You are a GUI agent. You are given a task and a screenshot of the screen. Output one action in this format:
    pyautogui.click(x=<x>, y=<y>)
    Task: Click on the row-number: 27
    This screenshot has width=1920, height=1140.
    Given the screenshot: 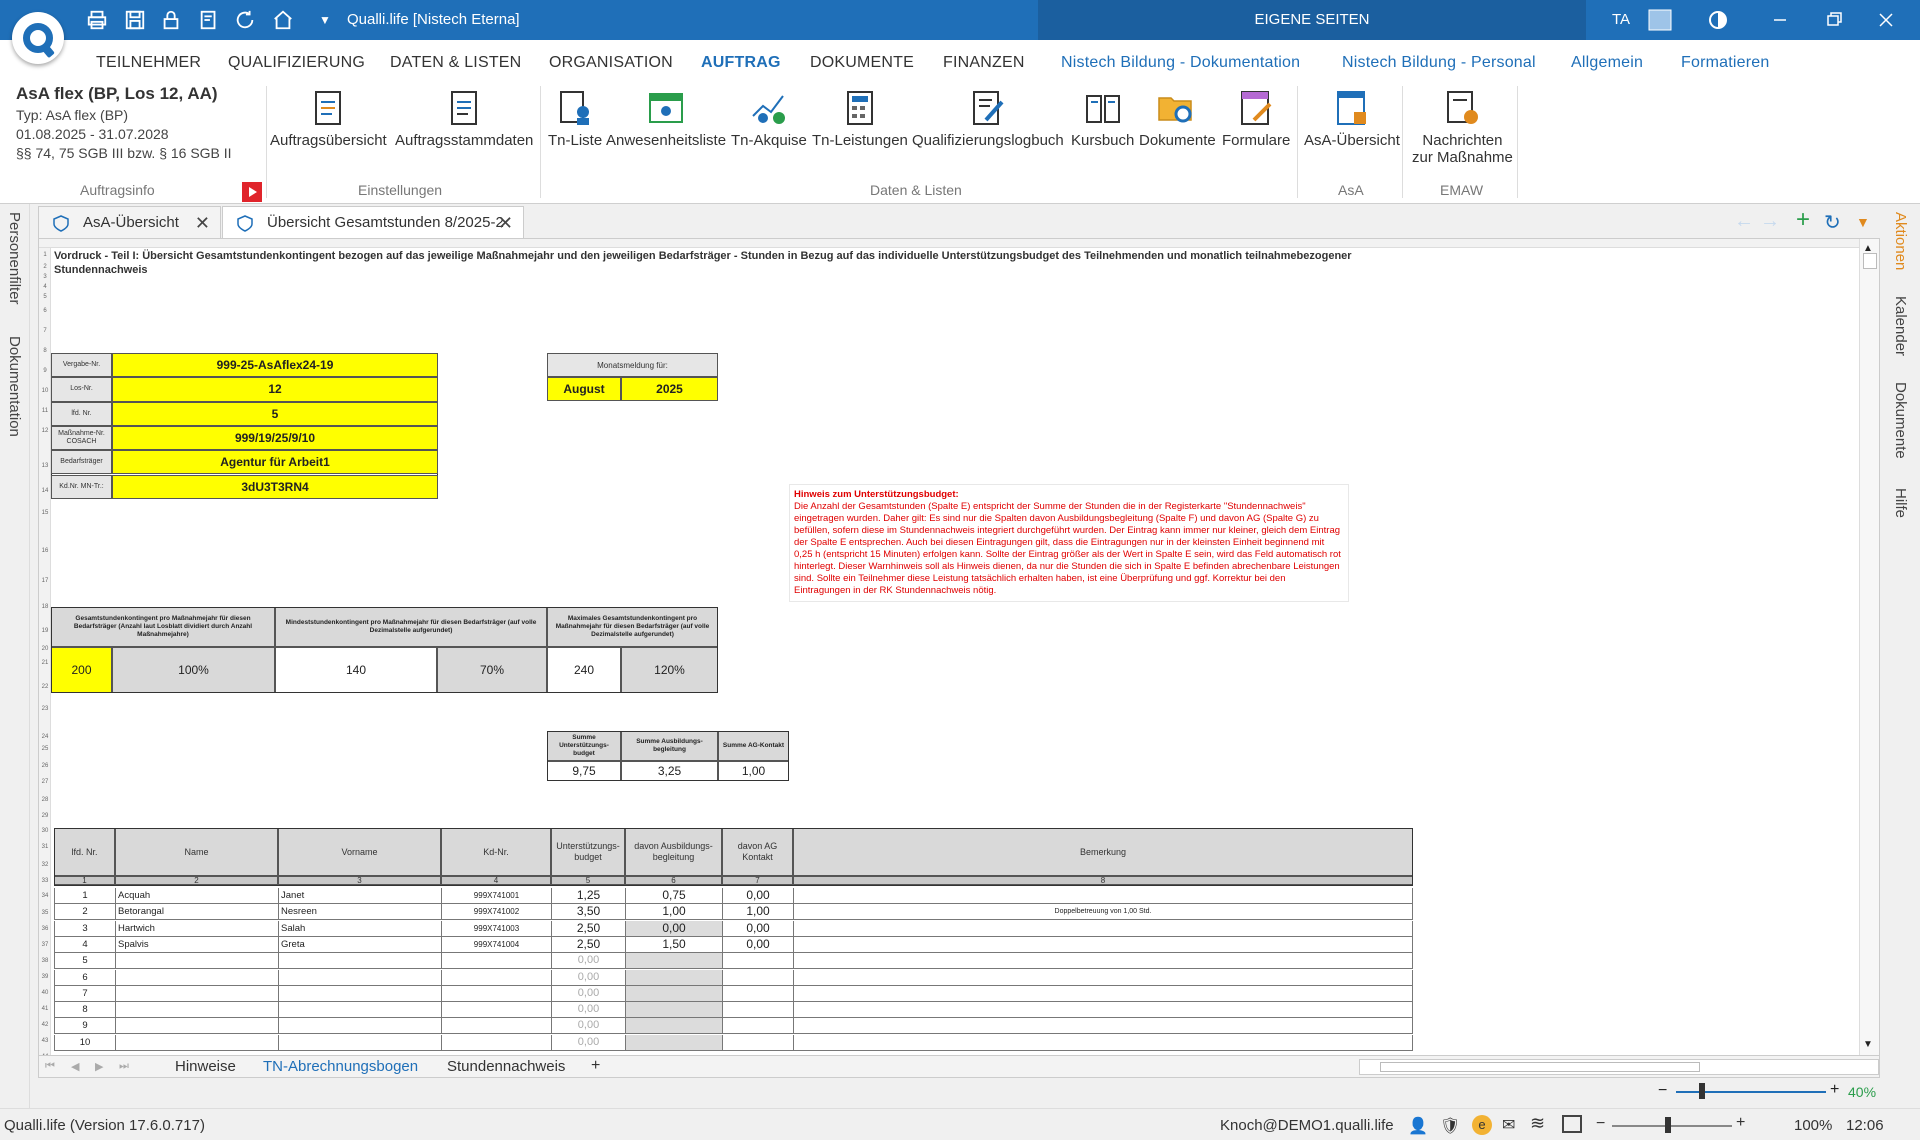 What is the action you would take?
    pyautogui.click(x=45, y=782)
    